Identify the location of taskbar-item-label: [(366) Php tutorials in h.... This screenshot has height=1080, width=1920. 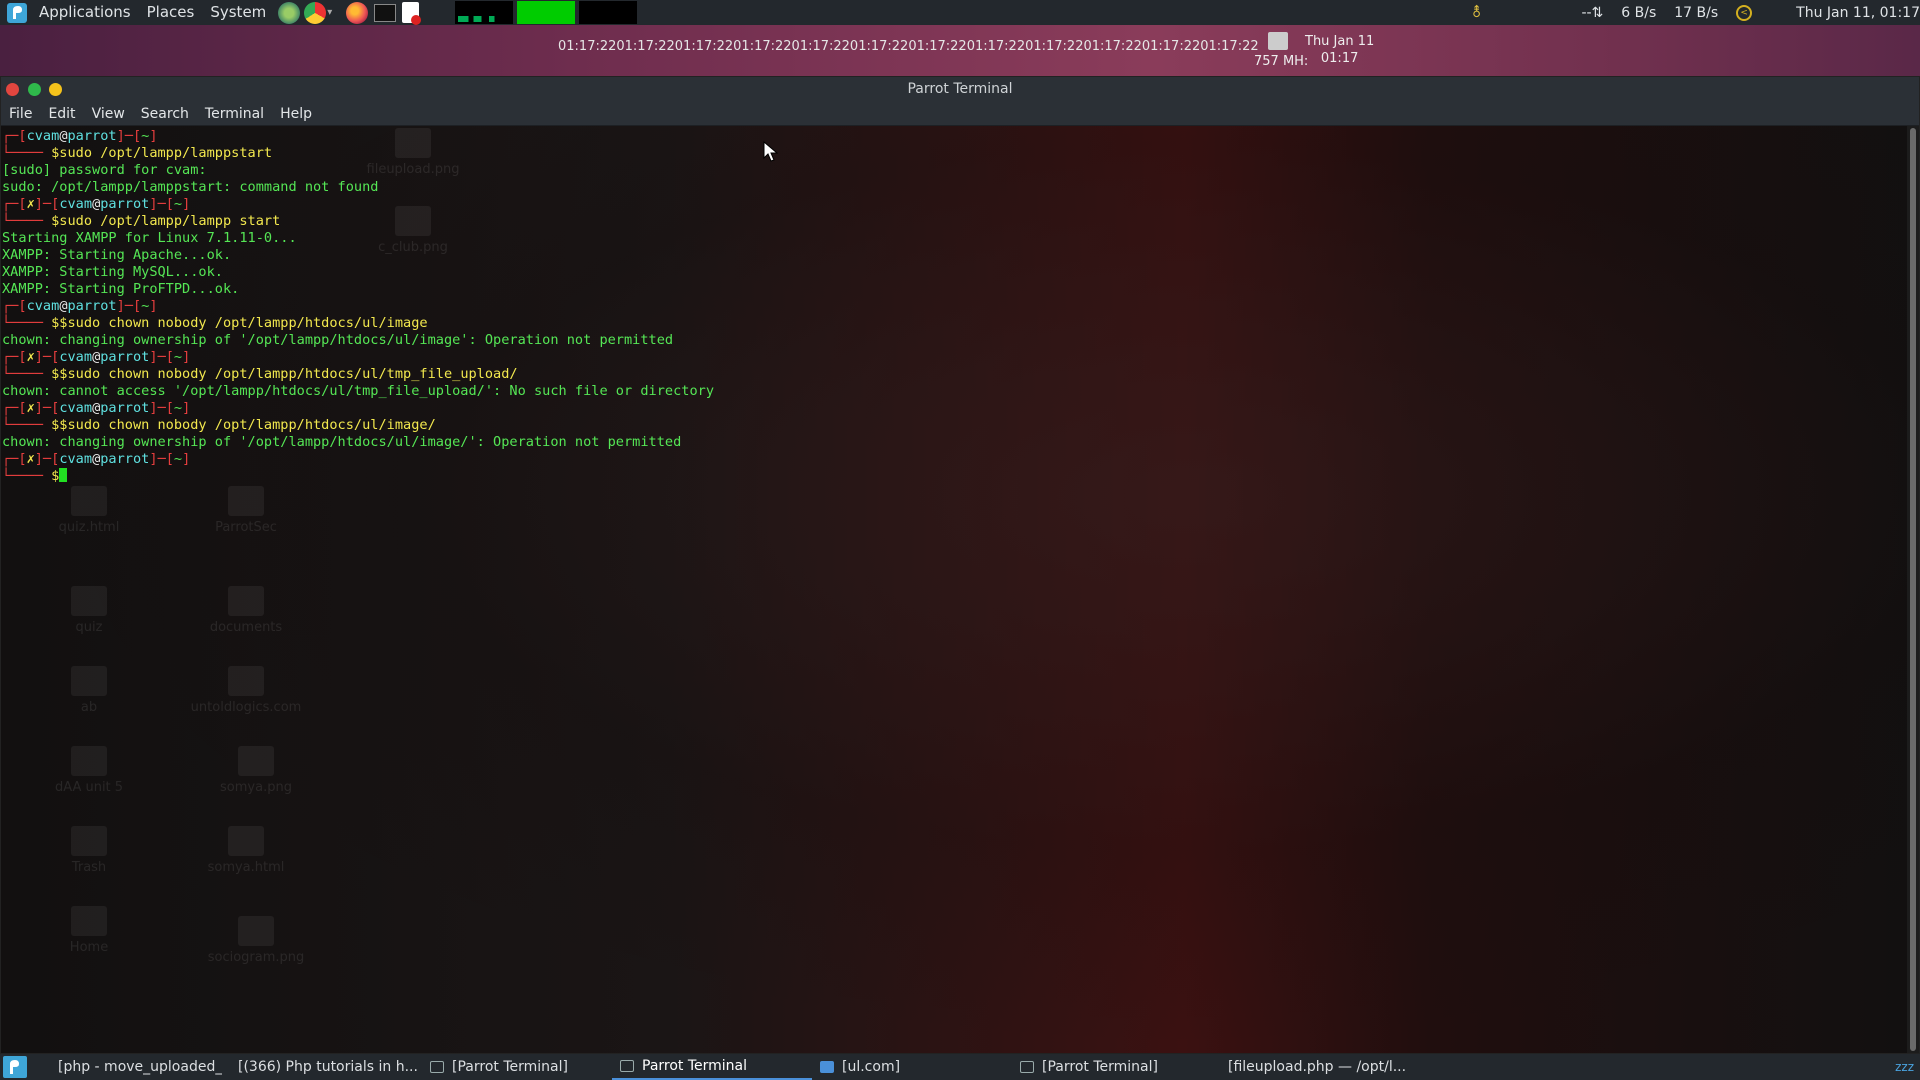
(328, 1067).